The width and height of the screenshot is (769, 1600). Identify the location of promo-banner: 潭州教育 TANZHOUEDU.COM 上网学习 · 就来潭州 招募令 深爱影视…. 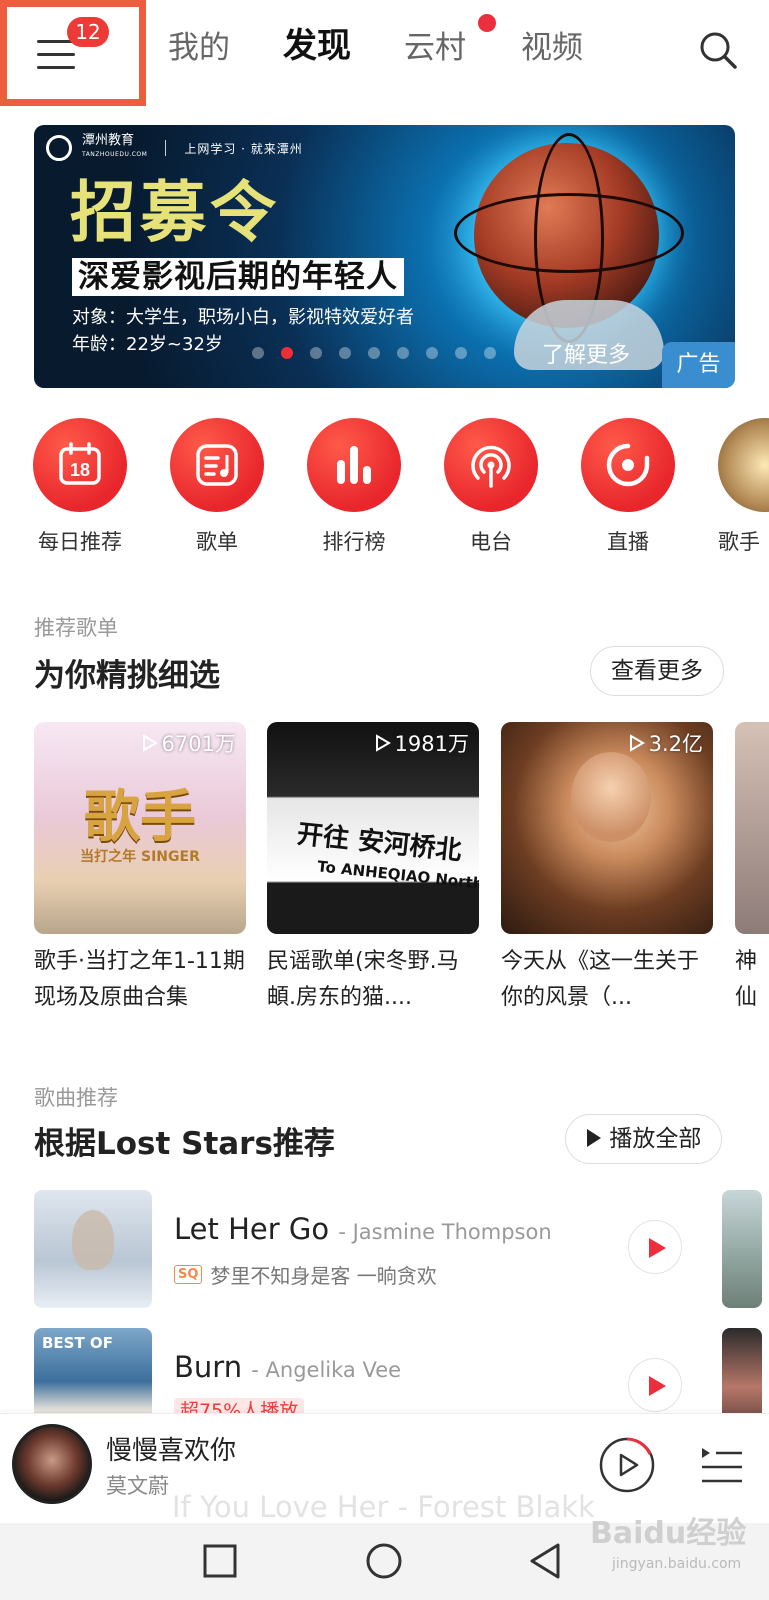
(384, 256).